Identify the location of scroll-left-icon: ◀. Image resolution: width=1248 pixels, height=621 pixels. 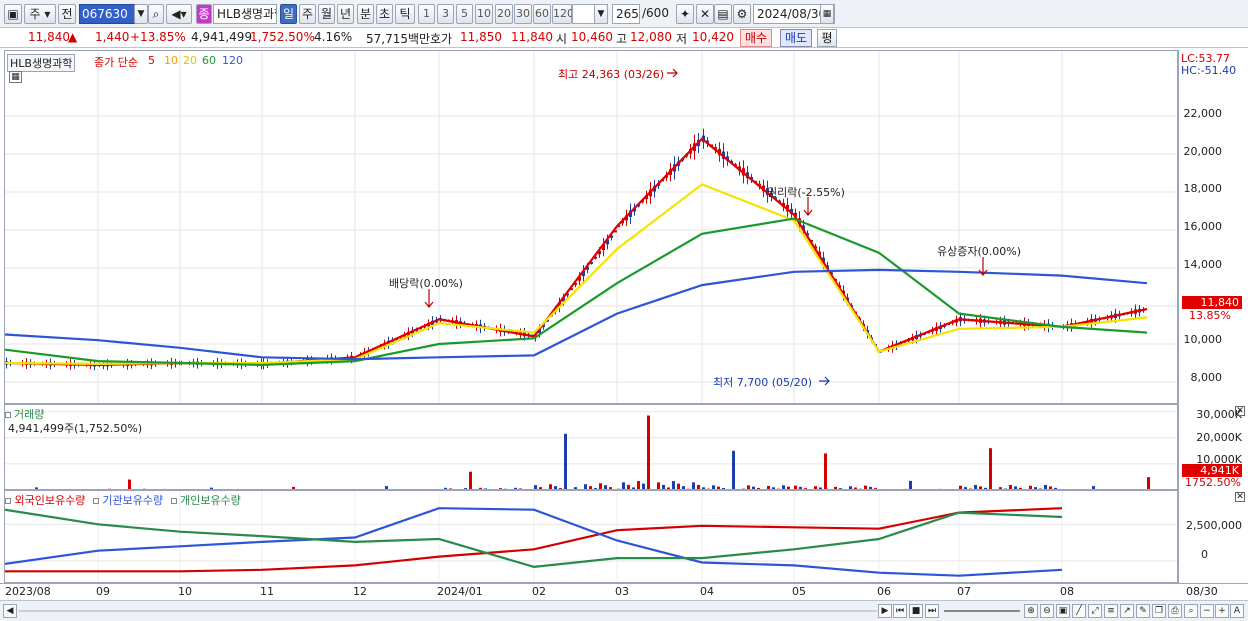
(10, 611).